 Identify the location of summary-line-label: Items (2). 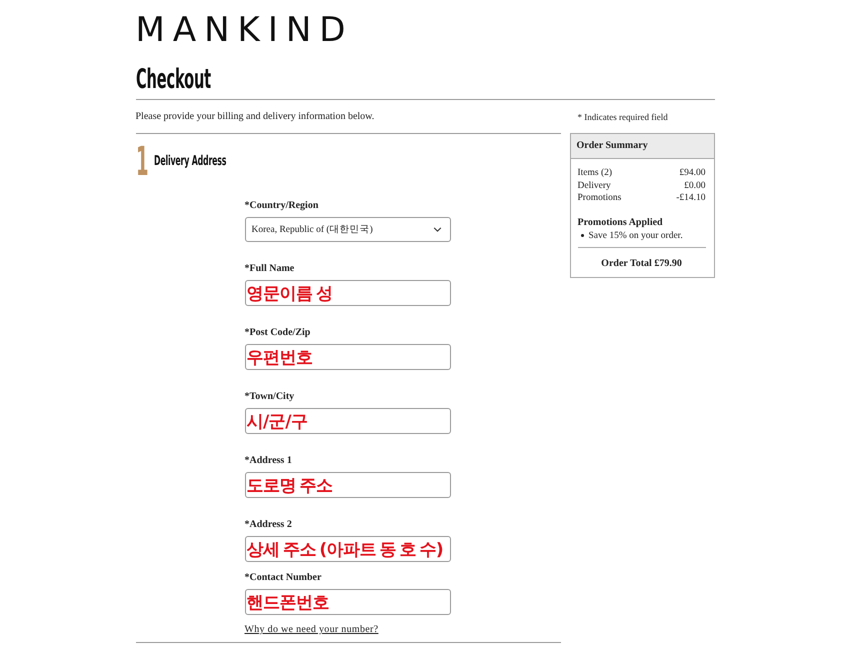
(595, 173).